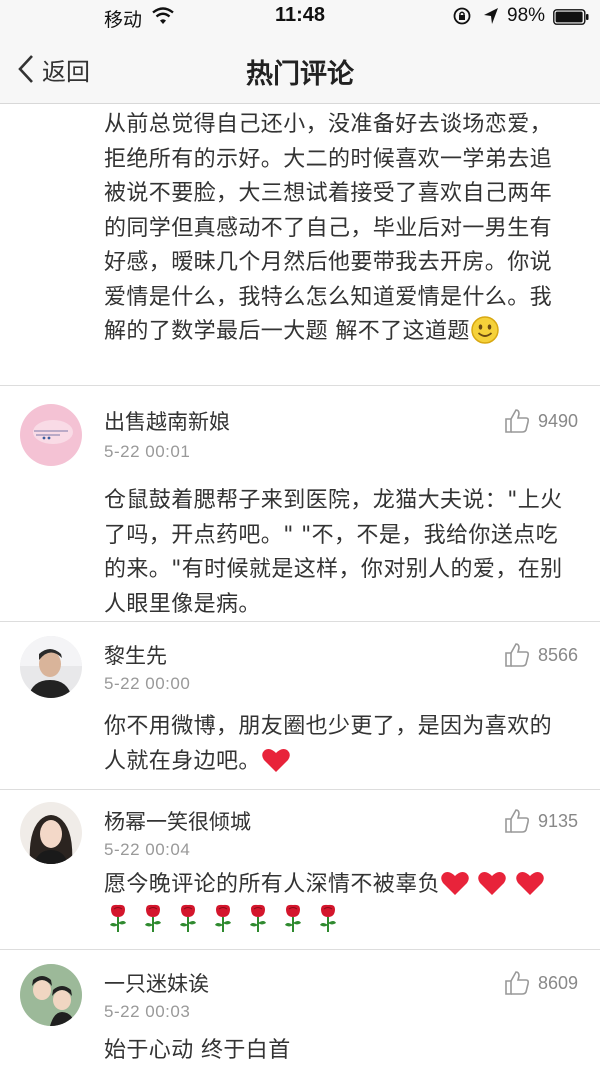 The image size is (600, 1068). What do you see at coordinates (156, 983) in the screenshot?
I see `username: 一只迷妹诶` at bounding box center [156, 983].